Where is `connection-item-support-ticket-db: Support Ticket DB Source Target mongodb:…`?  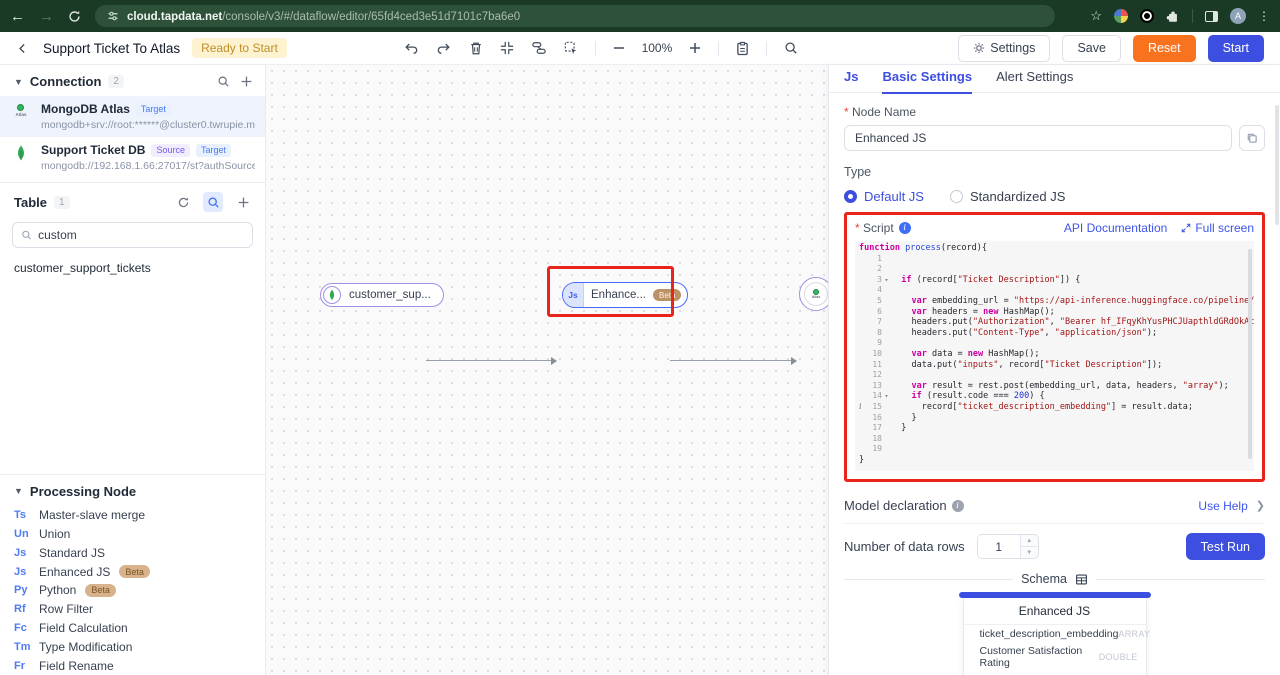
connection-item-support-ticket-db: Support Ticket DB Source Target mongodb:… is located at coordinates (132, 157).